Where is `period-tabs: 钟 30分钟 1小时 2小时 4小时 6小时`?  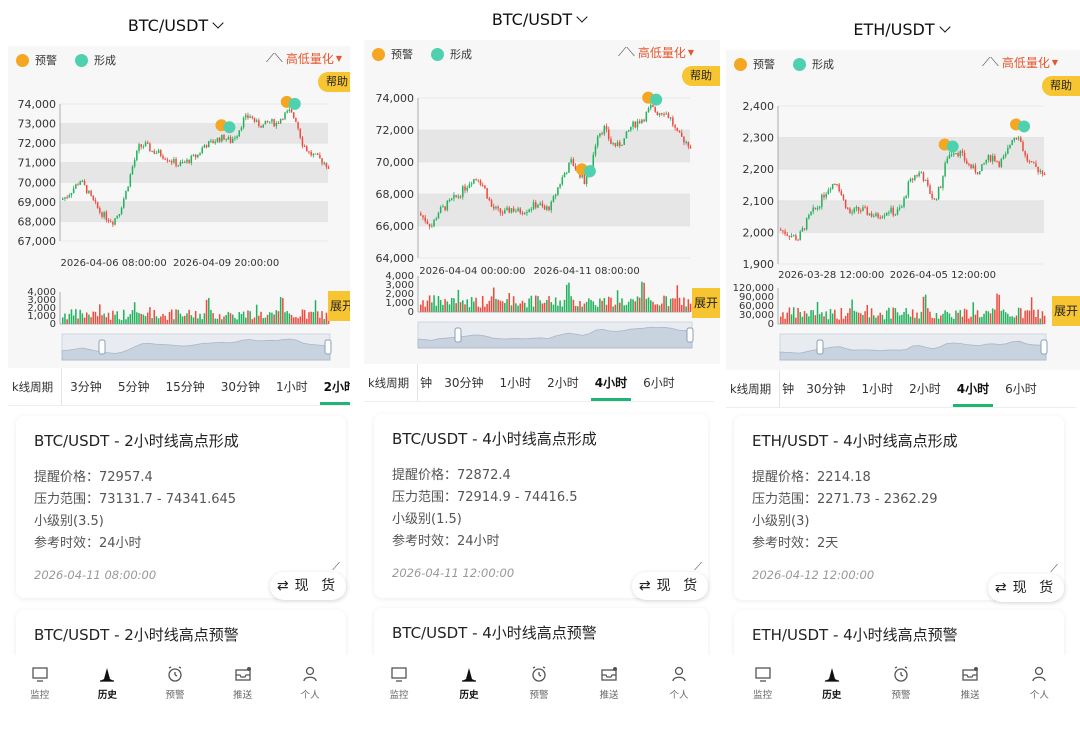 period-tabs: 钟 30分钟 1小时 2小时 4小时 6小时 is located at coordinates (928, 388).